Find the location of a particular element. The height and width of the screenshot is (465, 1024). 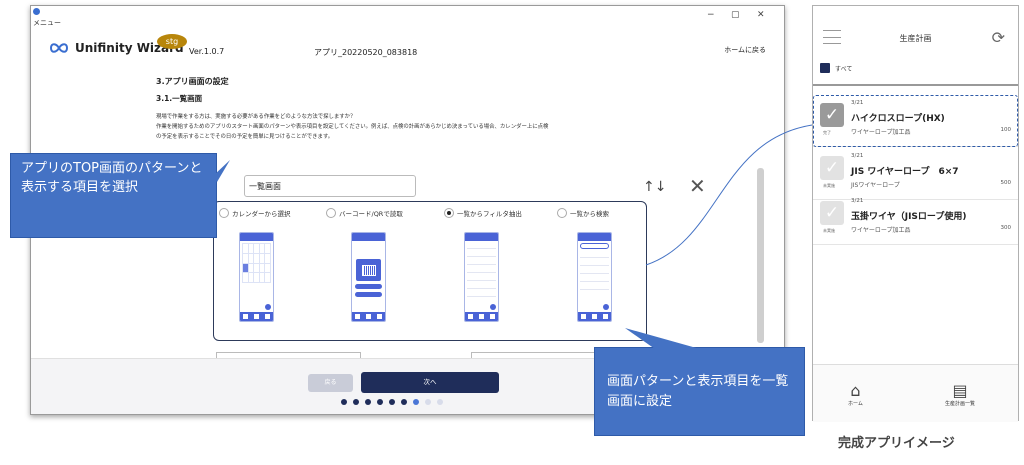

item-category: ワイヤーロープ加工品 is located at coordinates (881, 230).